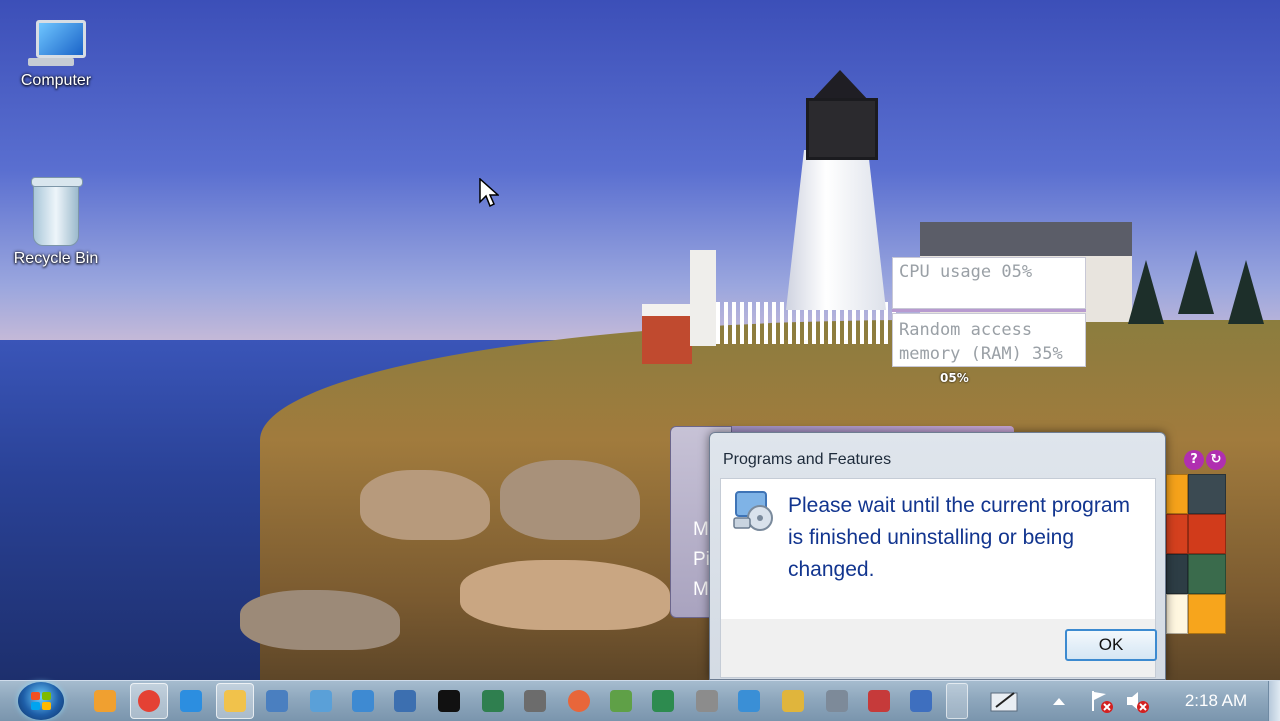 The height and width of the screenshot is (721, 1280). What do you see at coordinates (807, 459) in the screenshot?
I see `dialog-title: Programs and Features` at bounding box center [807, 459].